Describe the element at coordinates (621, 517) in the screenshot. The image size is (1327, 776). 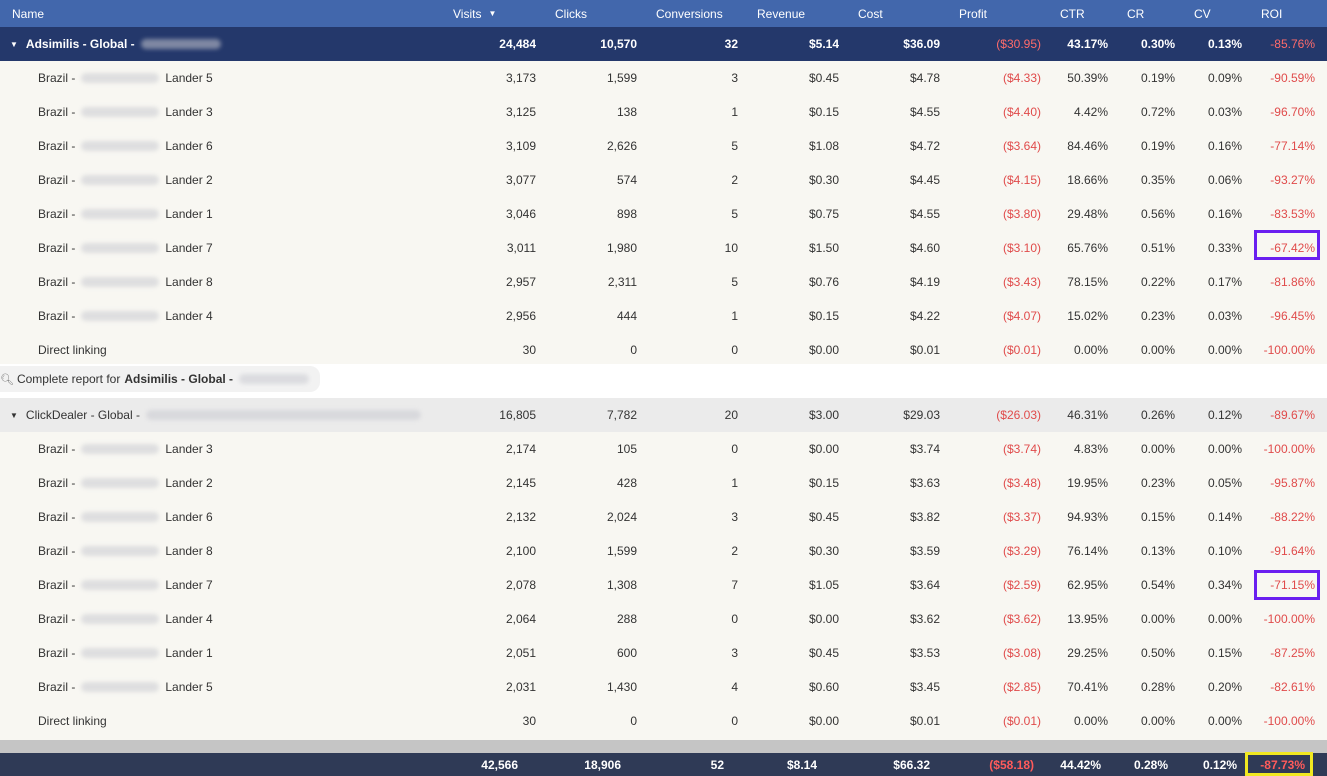
I see `row-clicks: 2,024` at that location.